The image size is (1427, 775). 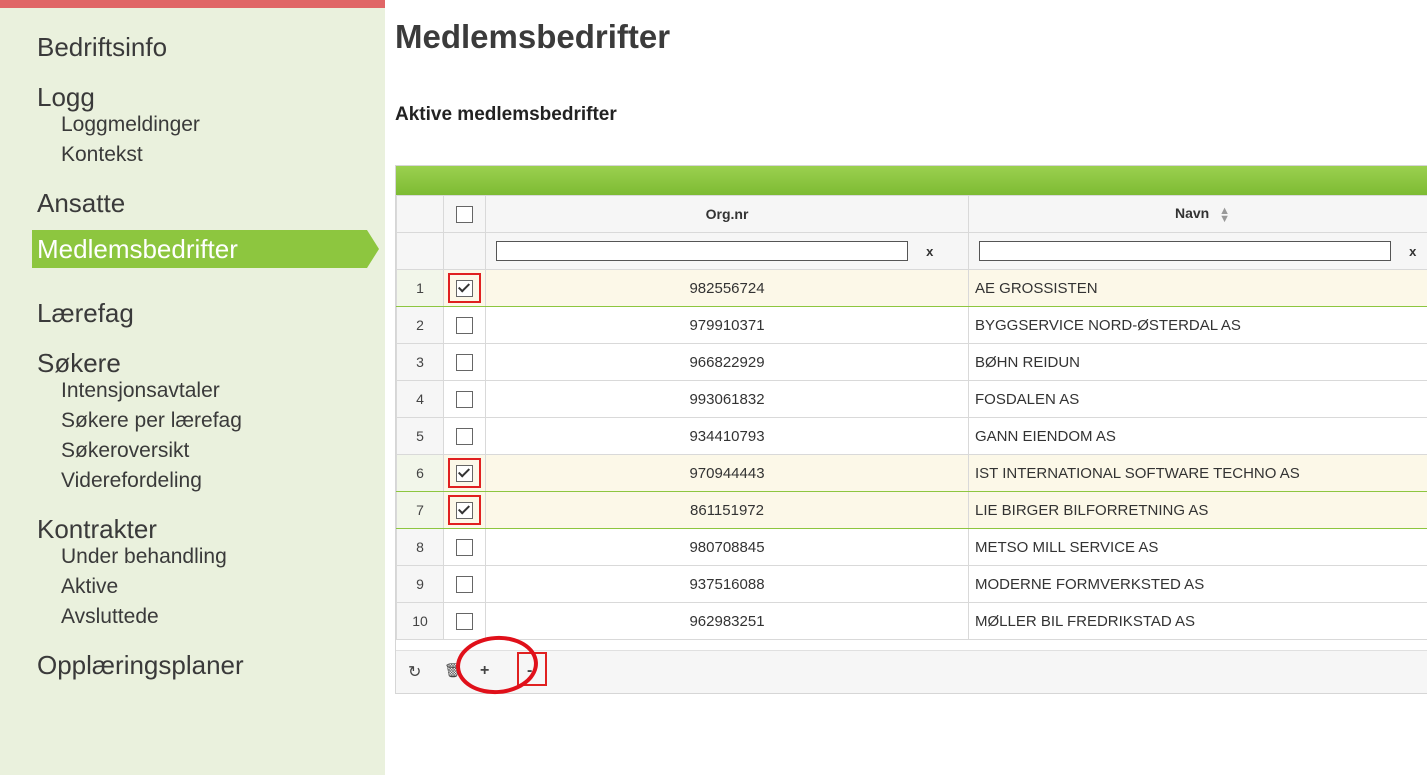 I want to click on org-number-cell: 962983251, so click(x=727, y=621).